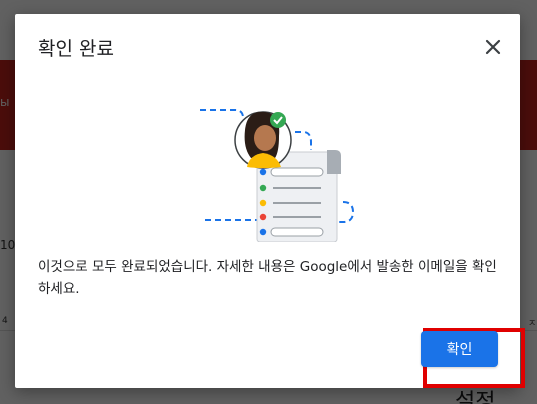 The height and width of the screenshot is (404, 537). I want to click on close-icon, so click(493, 47).